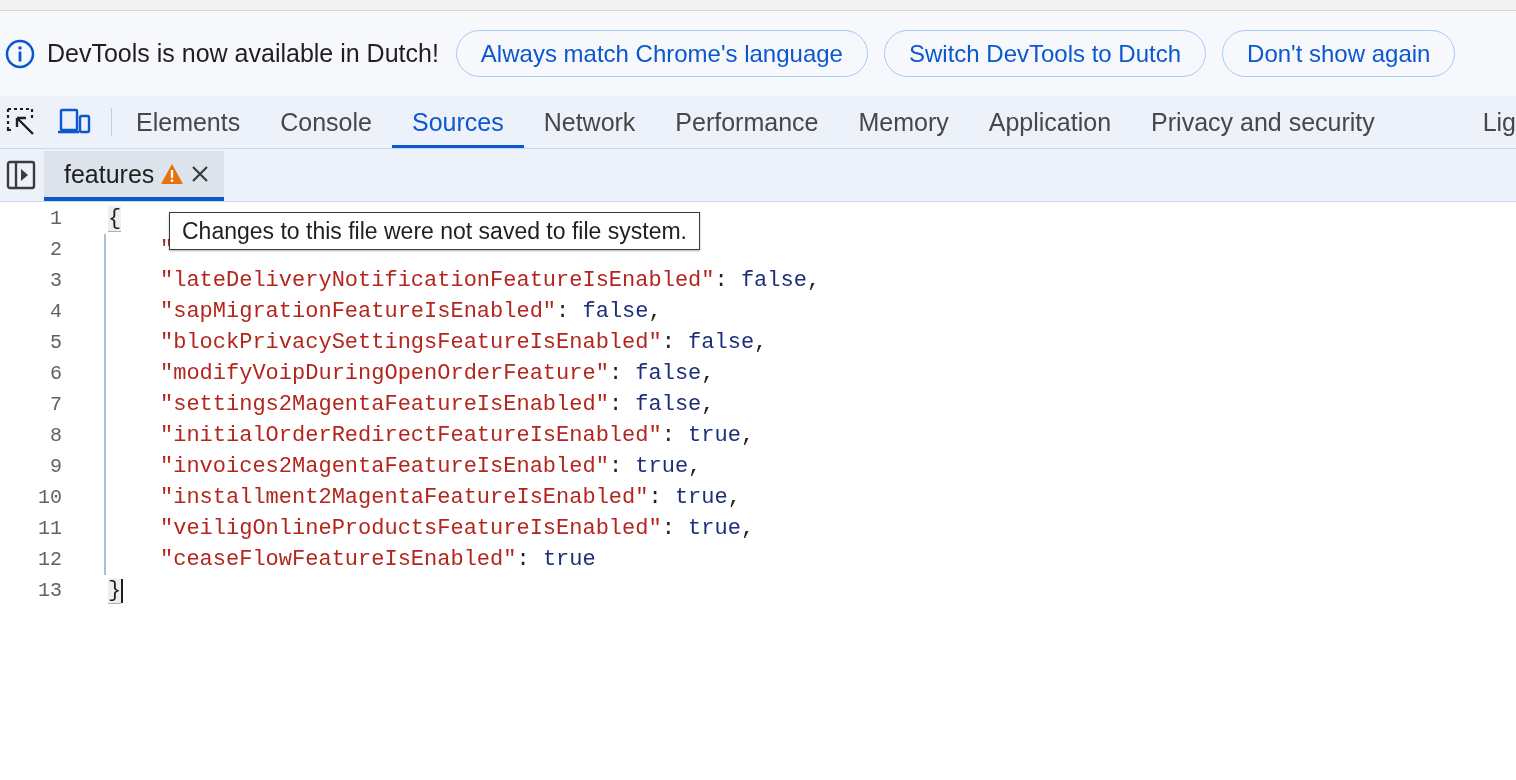 This screenshot has width=1516, height=780. I want to click on line-number: 8, so click(55, 435).